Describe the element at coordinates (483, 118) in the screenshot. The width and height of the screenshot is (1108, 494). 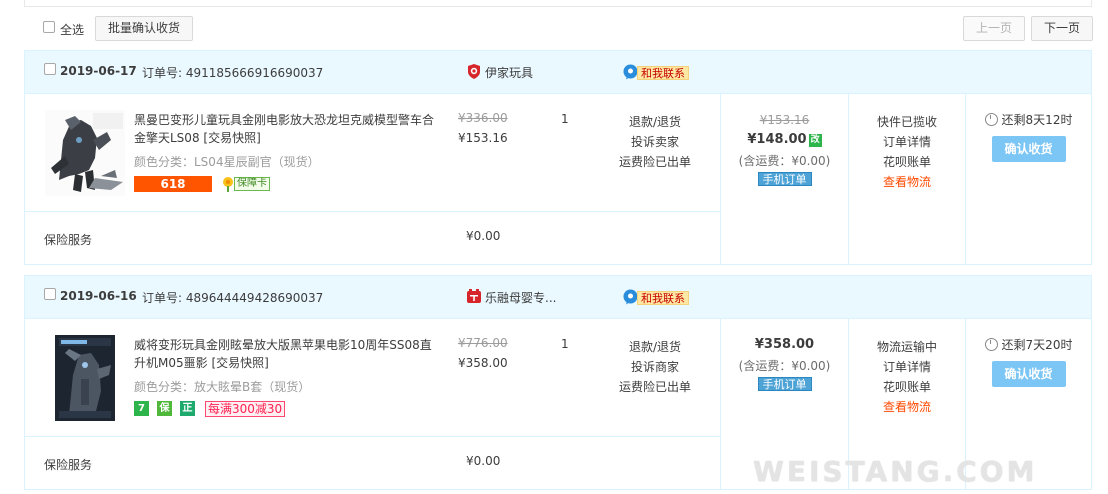
I see `item-original-price: ¥336.00` at that location.